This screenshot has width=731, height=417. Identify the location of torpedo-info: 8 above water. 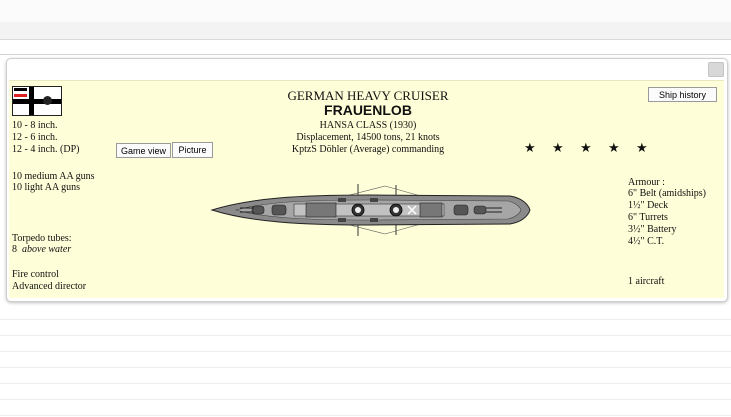
(42, 249).